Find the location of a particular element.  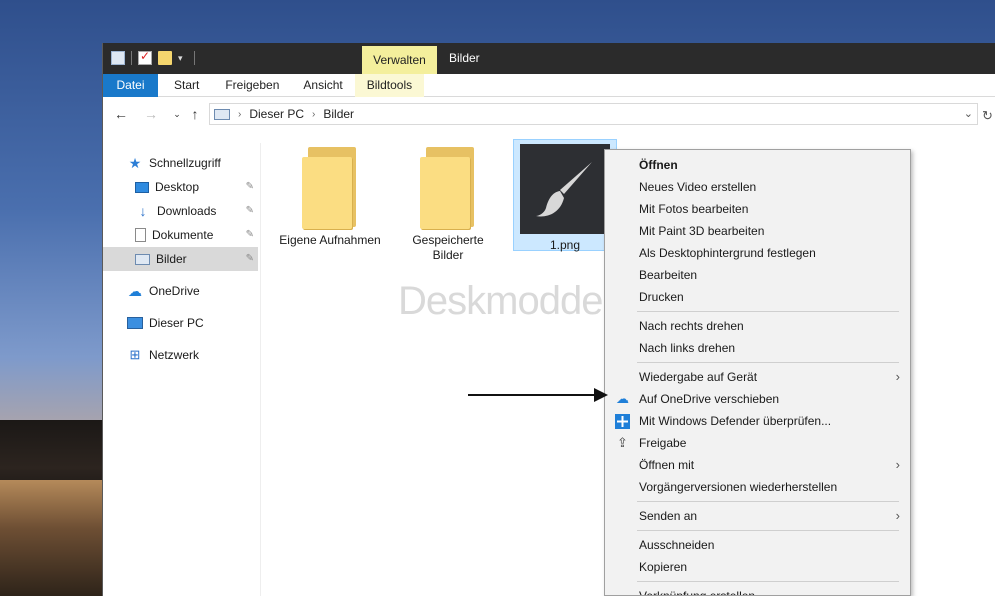

tab-bildtools: Bildtools is located at coordinates (389, 85).